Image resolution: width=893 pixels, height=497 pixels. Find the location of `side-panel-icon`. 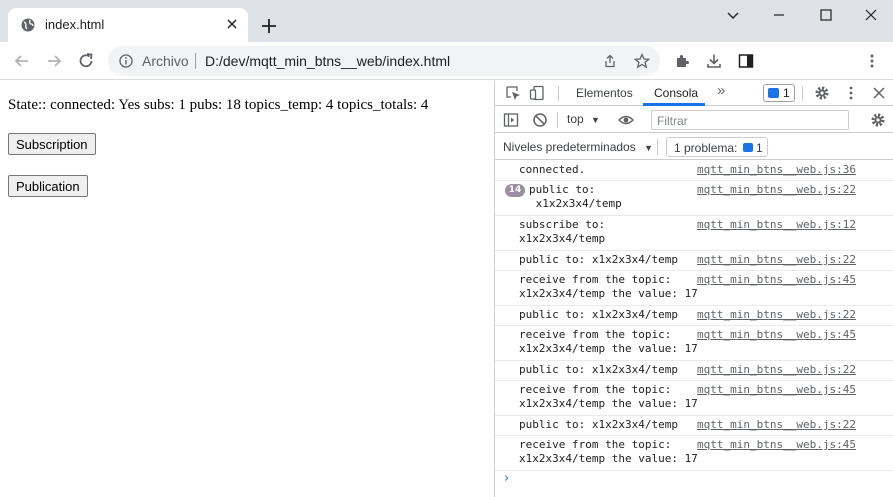

side-panel-icon is located at coordinates (746, 61).